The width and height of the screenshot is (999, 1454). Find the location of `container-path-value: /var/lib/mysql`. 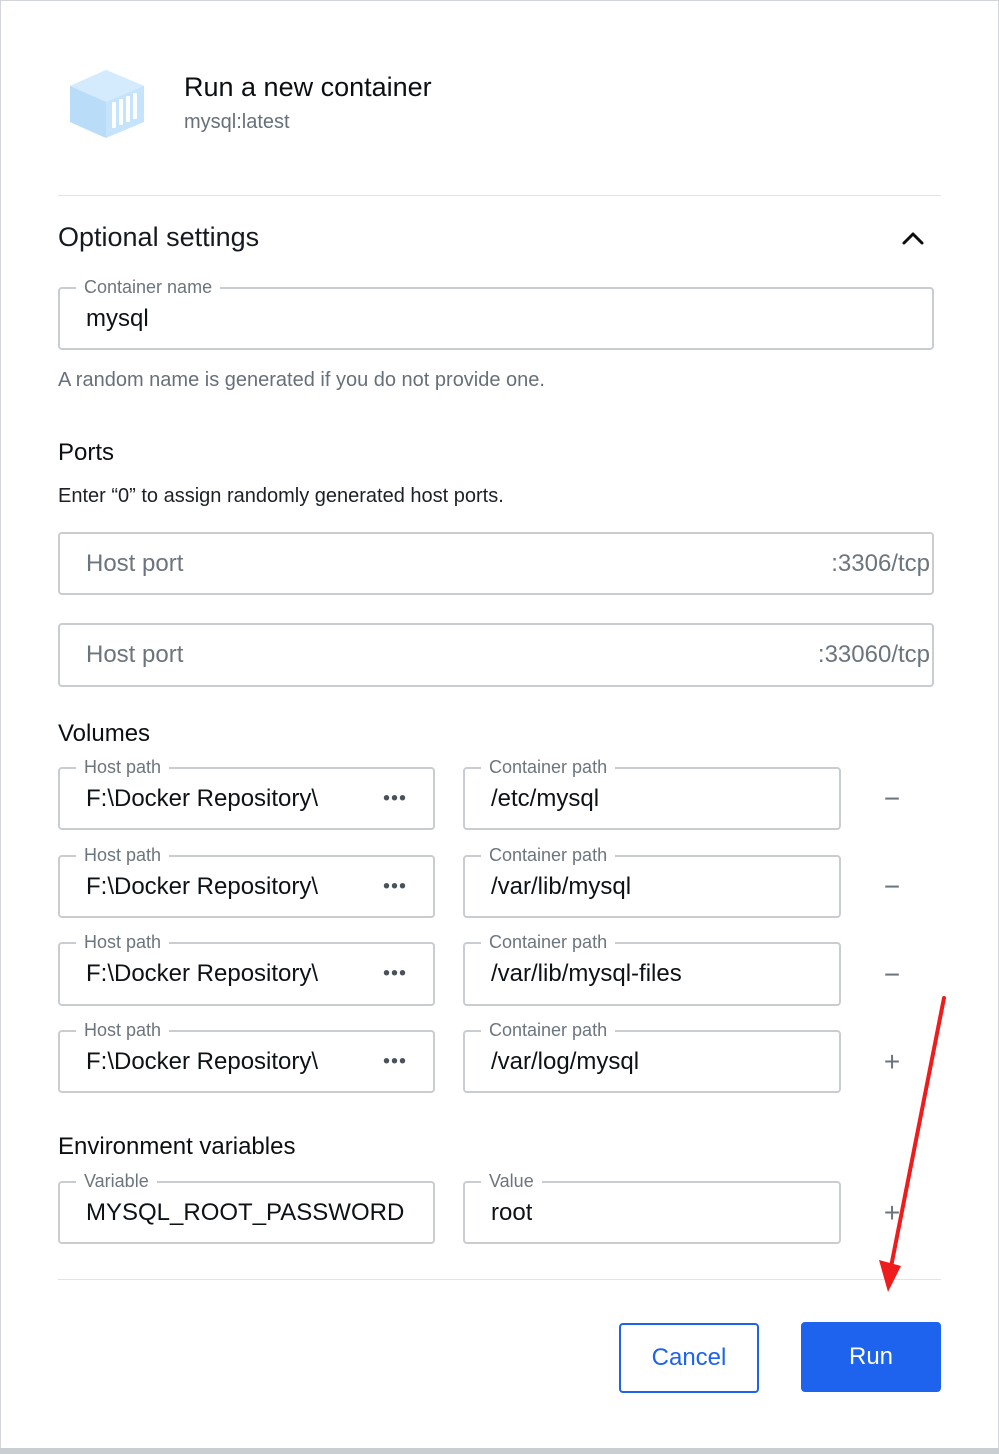

container-path-value: /var/lib/mysql is located at coordinates (561, 886).